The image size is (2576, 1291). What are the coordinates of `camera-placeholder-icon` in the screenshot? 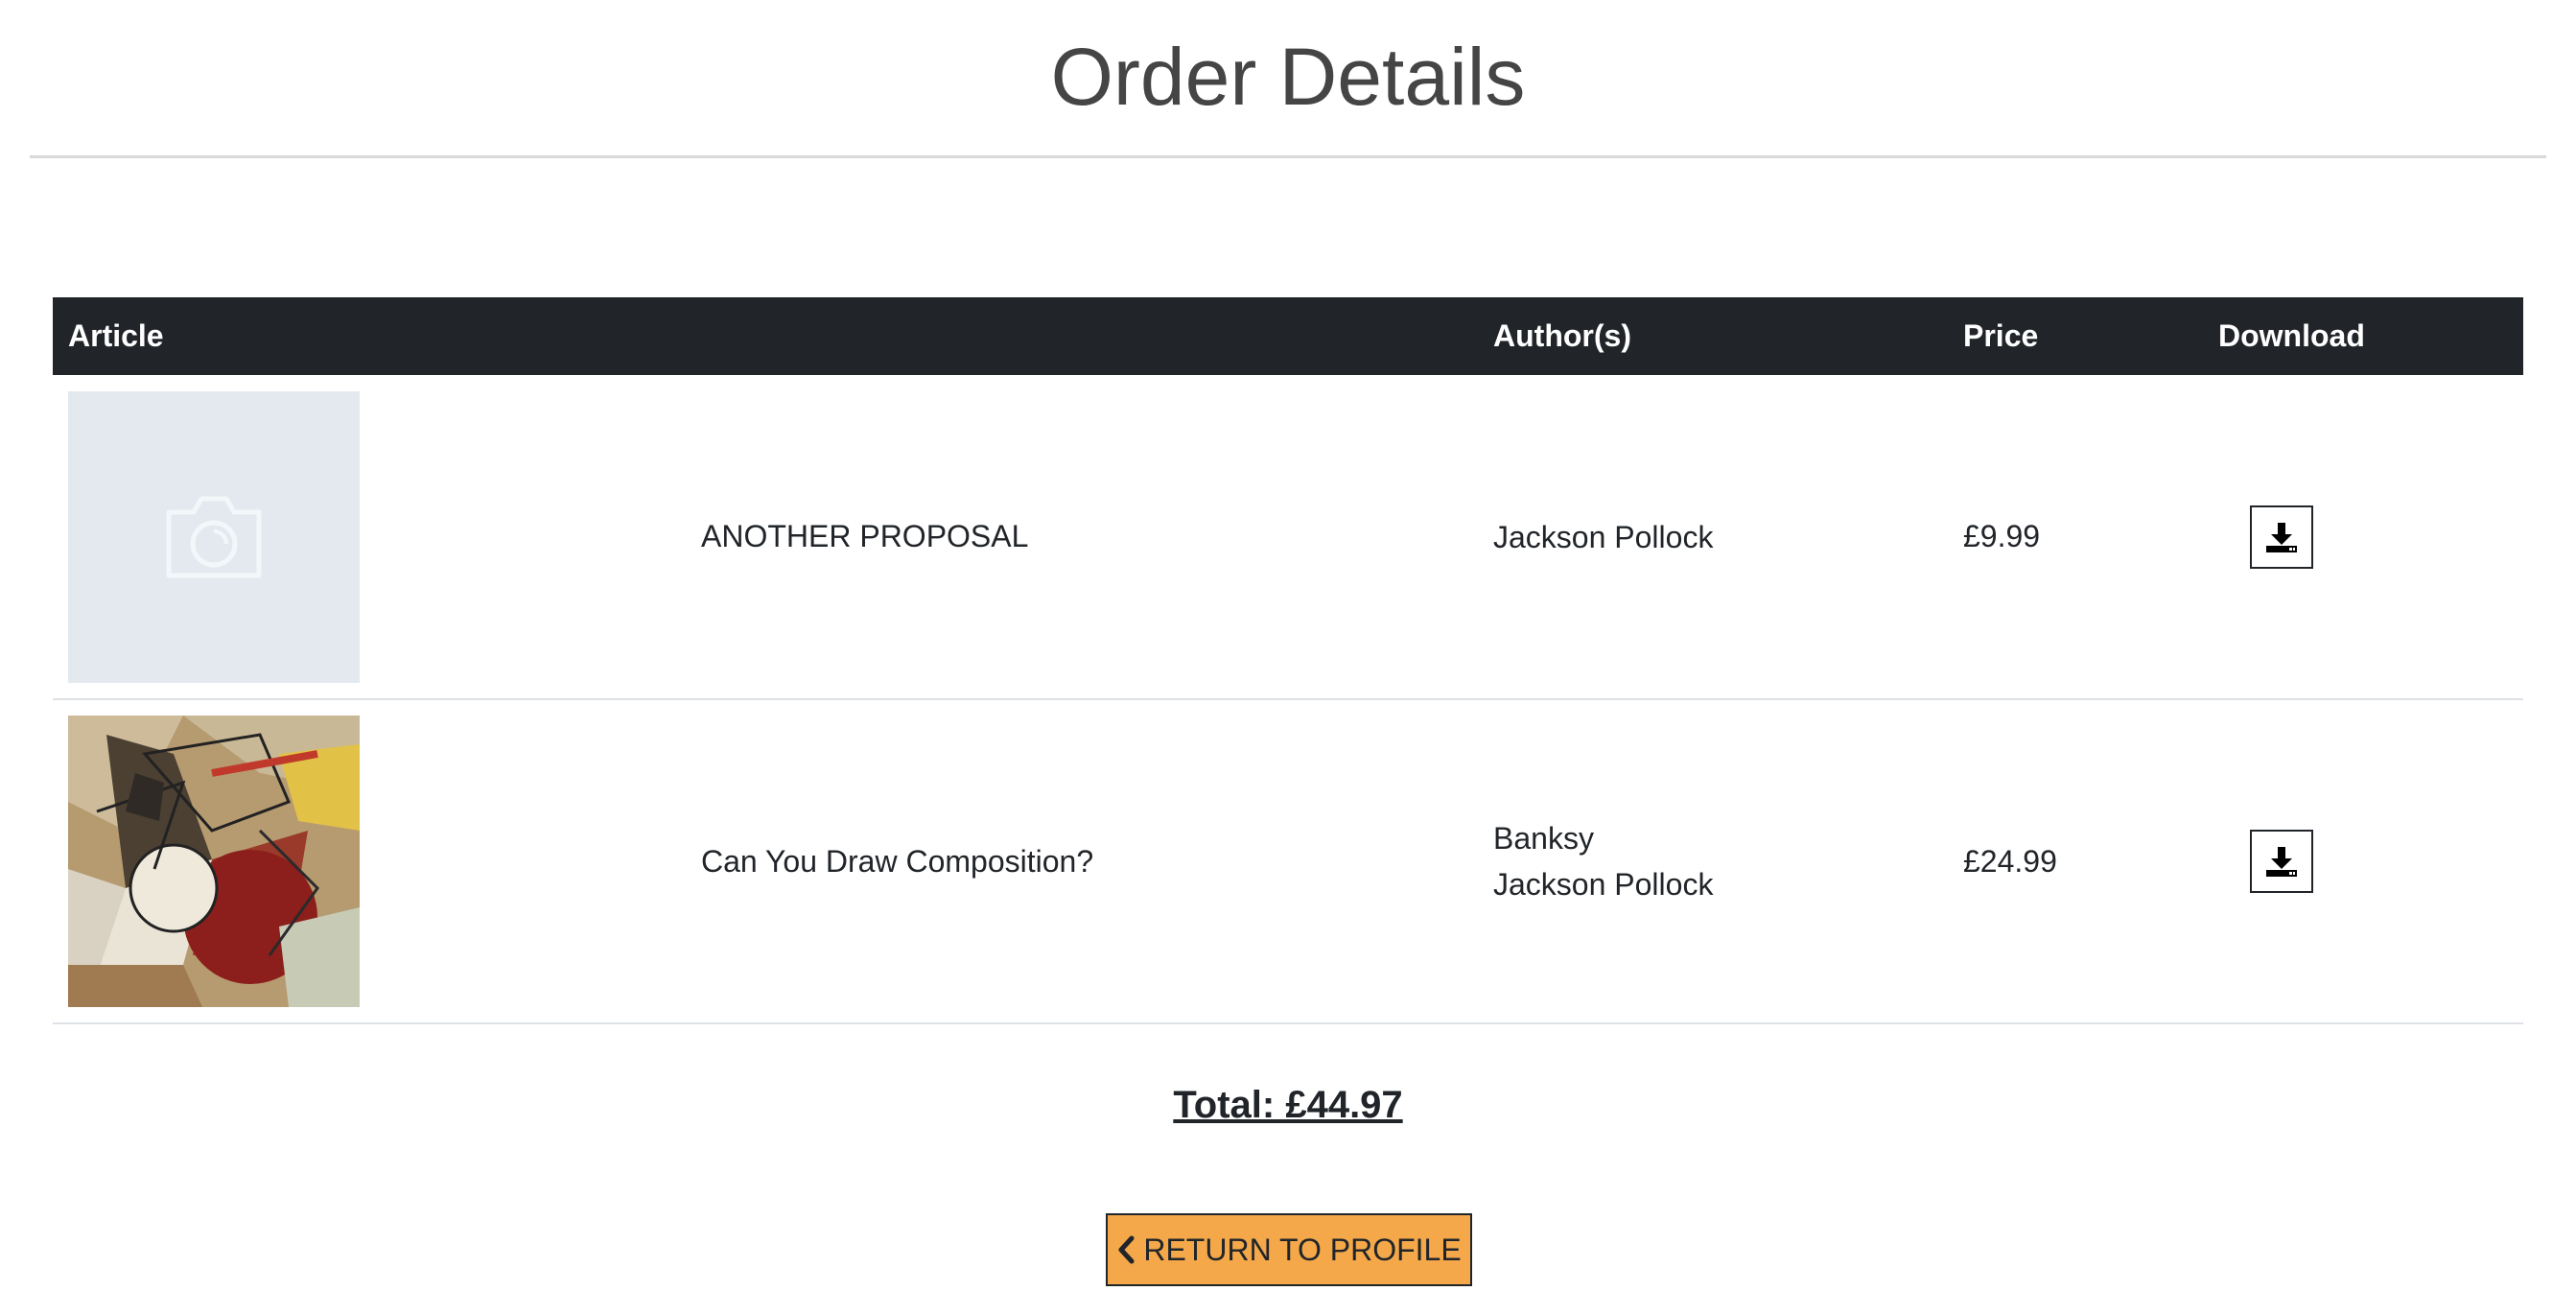 It's located at (214, 536).